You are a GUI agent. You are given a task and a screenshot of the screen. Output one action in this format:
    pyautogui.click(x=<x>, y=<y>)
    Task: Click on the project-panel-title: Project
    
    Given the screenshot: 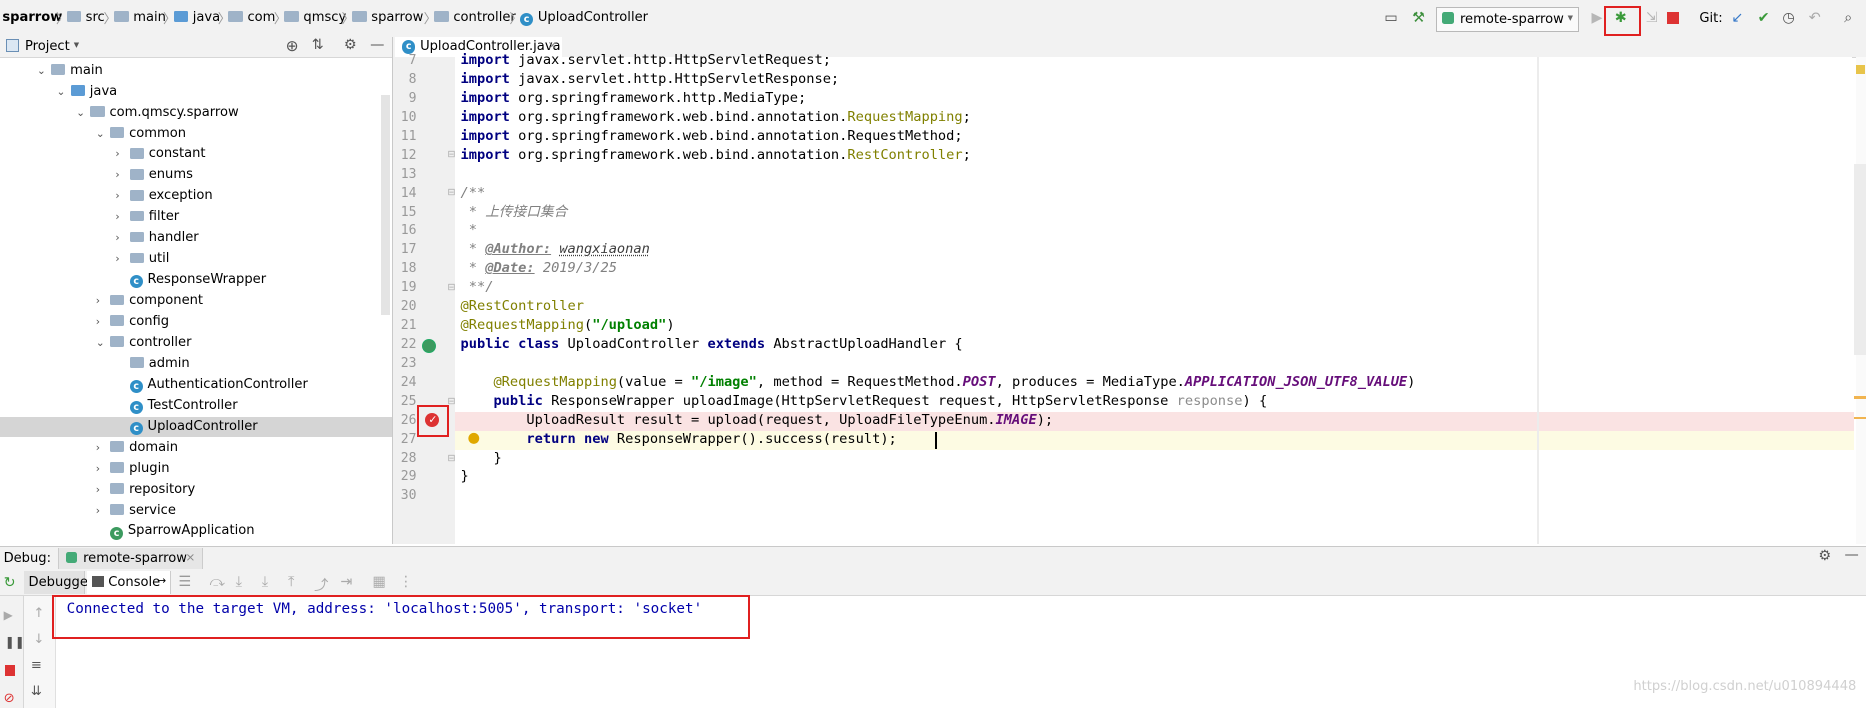 What is the action you would take?
    pyautogui.click(x=47, y=46)
    